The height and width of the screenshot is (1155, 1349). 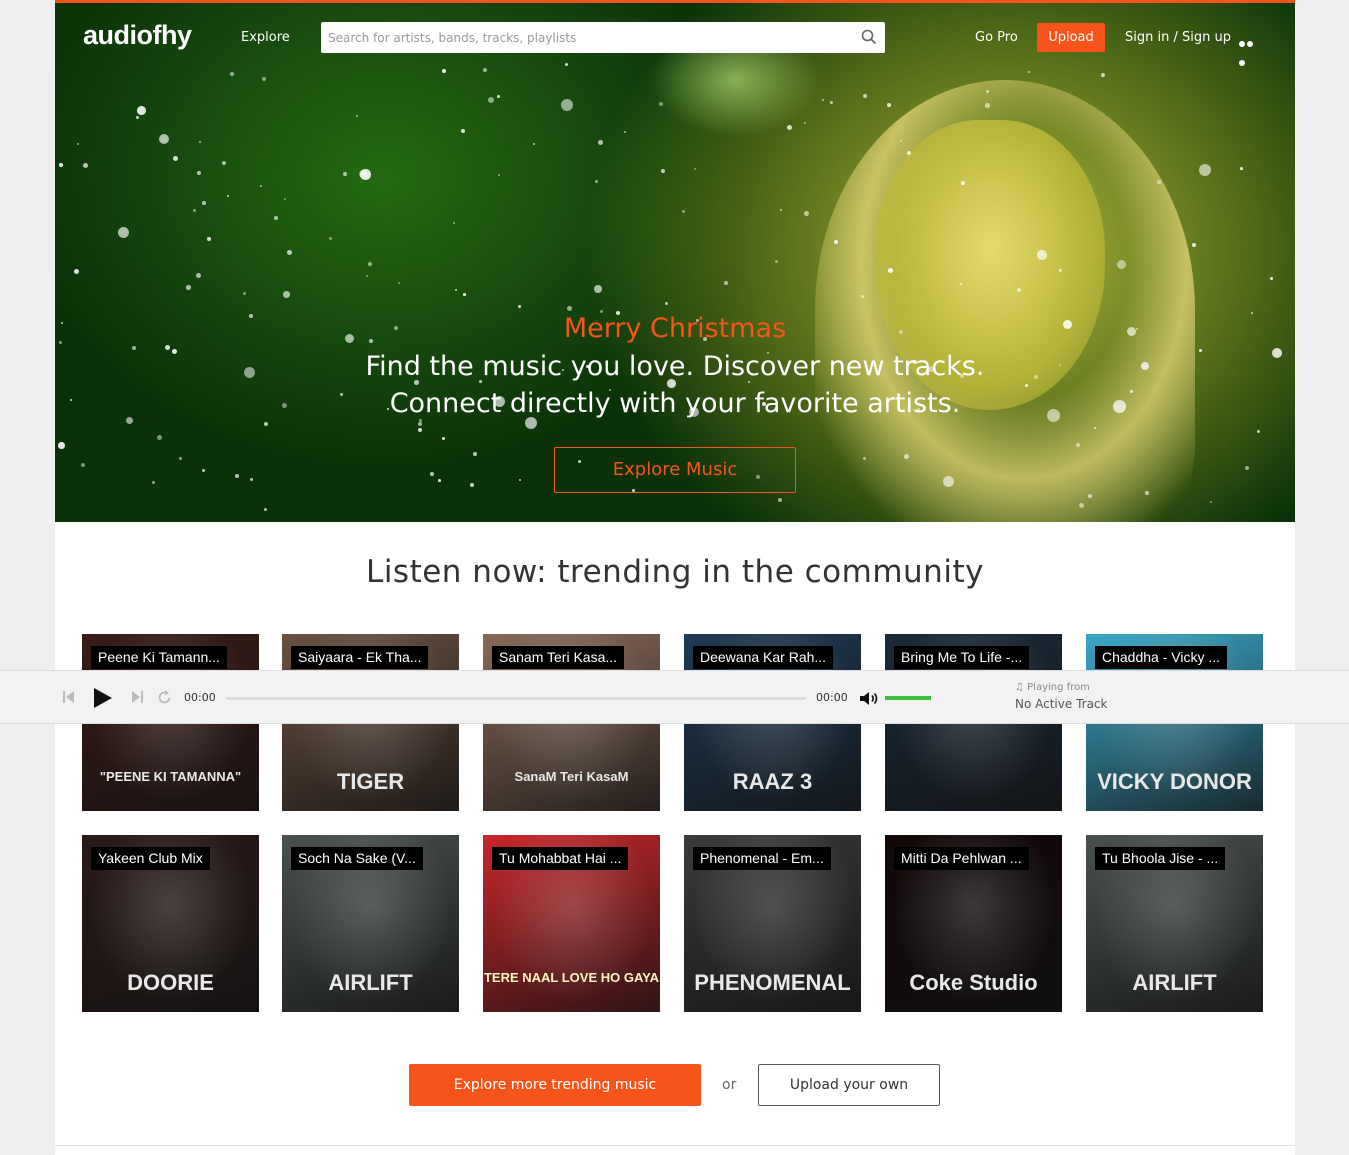 What do you see at coordinates (1250, 49) in the screenshot?
I see `more-menu-icon` at bounding box center [1250, 49].